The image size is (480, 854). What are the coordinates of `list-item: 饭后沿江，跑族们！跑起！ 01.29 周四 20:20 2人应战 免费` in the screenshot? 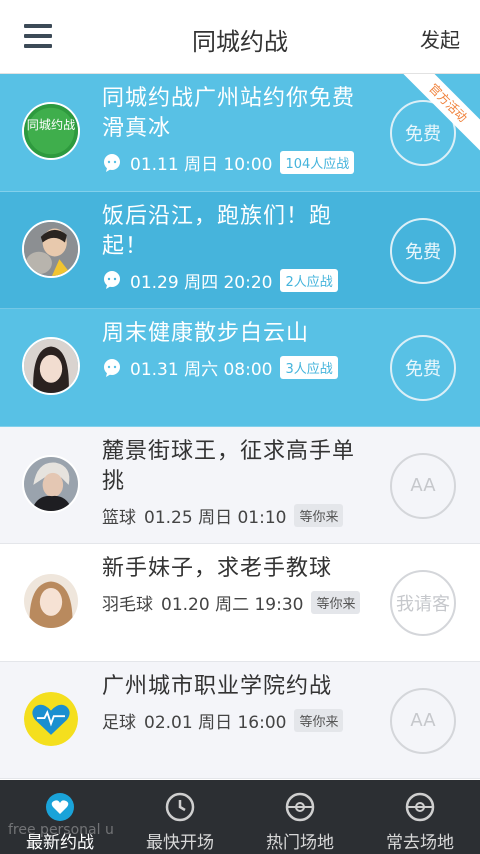 It's located at (240, 250).